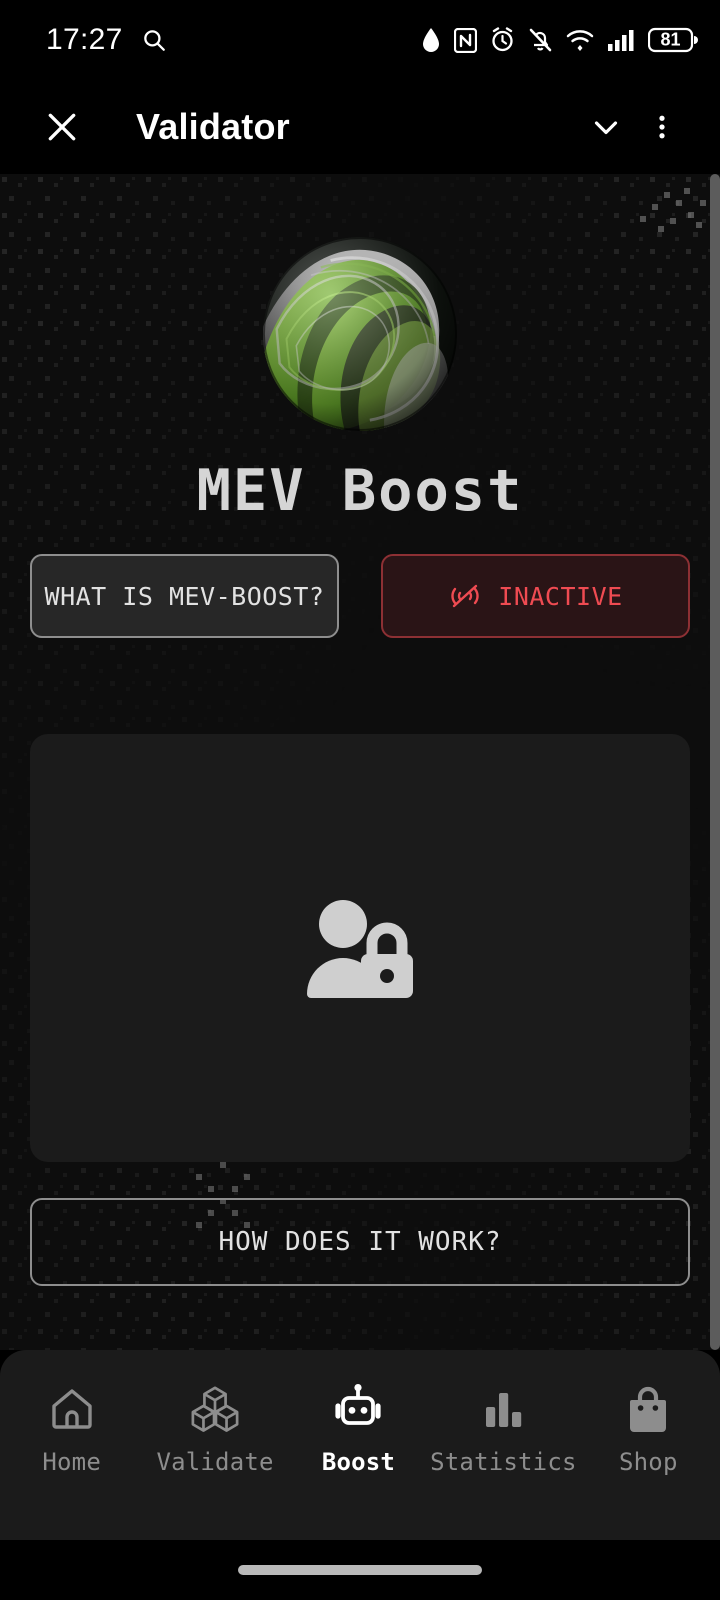  What do you see at coordinates (431, 40) in the screenshot?
I see `water-drop-icon` at bounding box center [431, 40].